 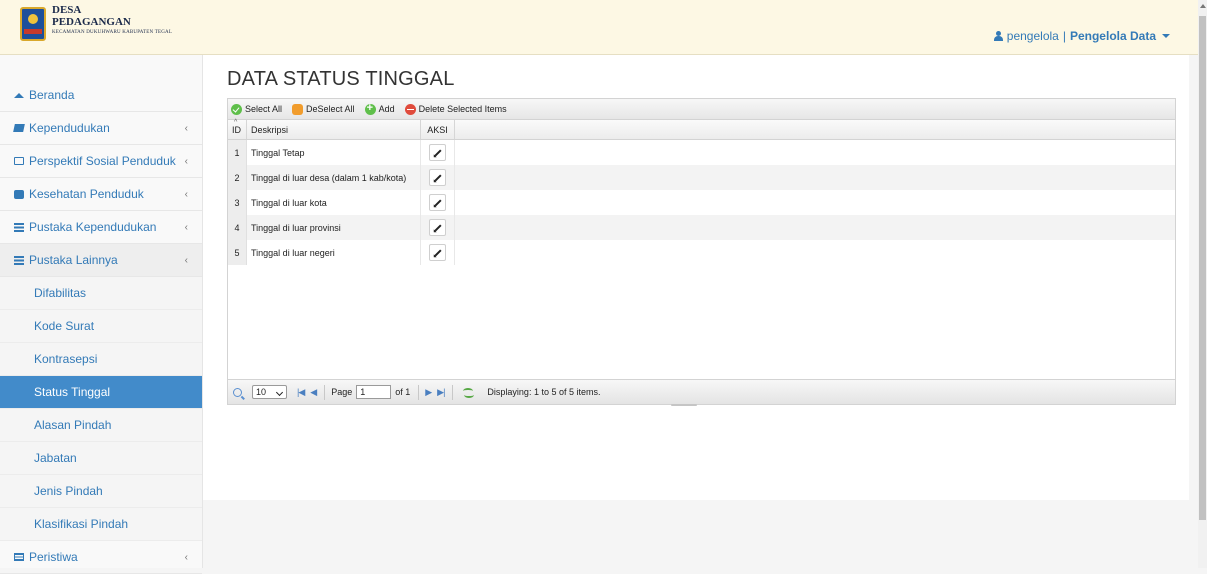 I want to click on desktop-icon, so click(x=19, y=161).